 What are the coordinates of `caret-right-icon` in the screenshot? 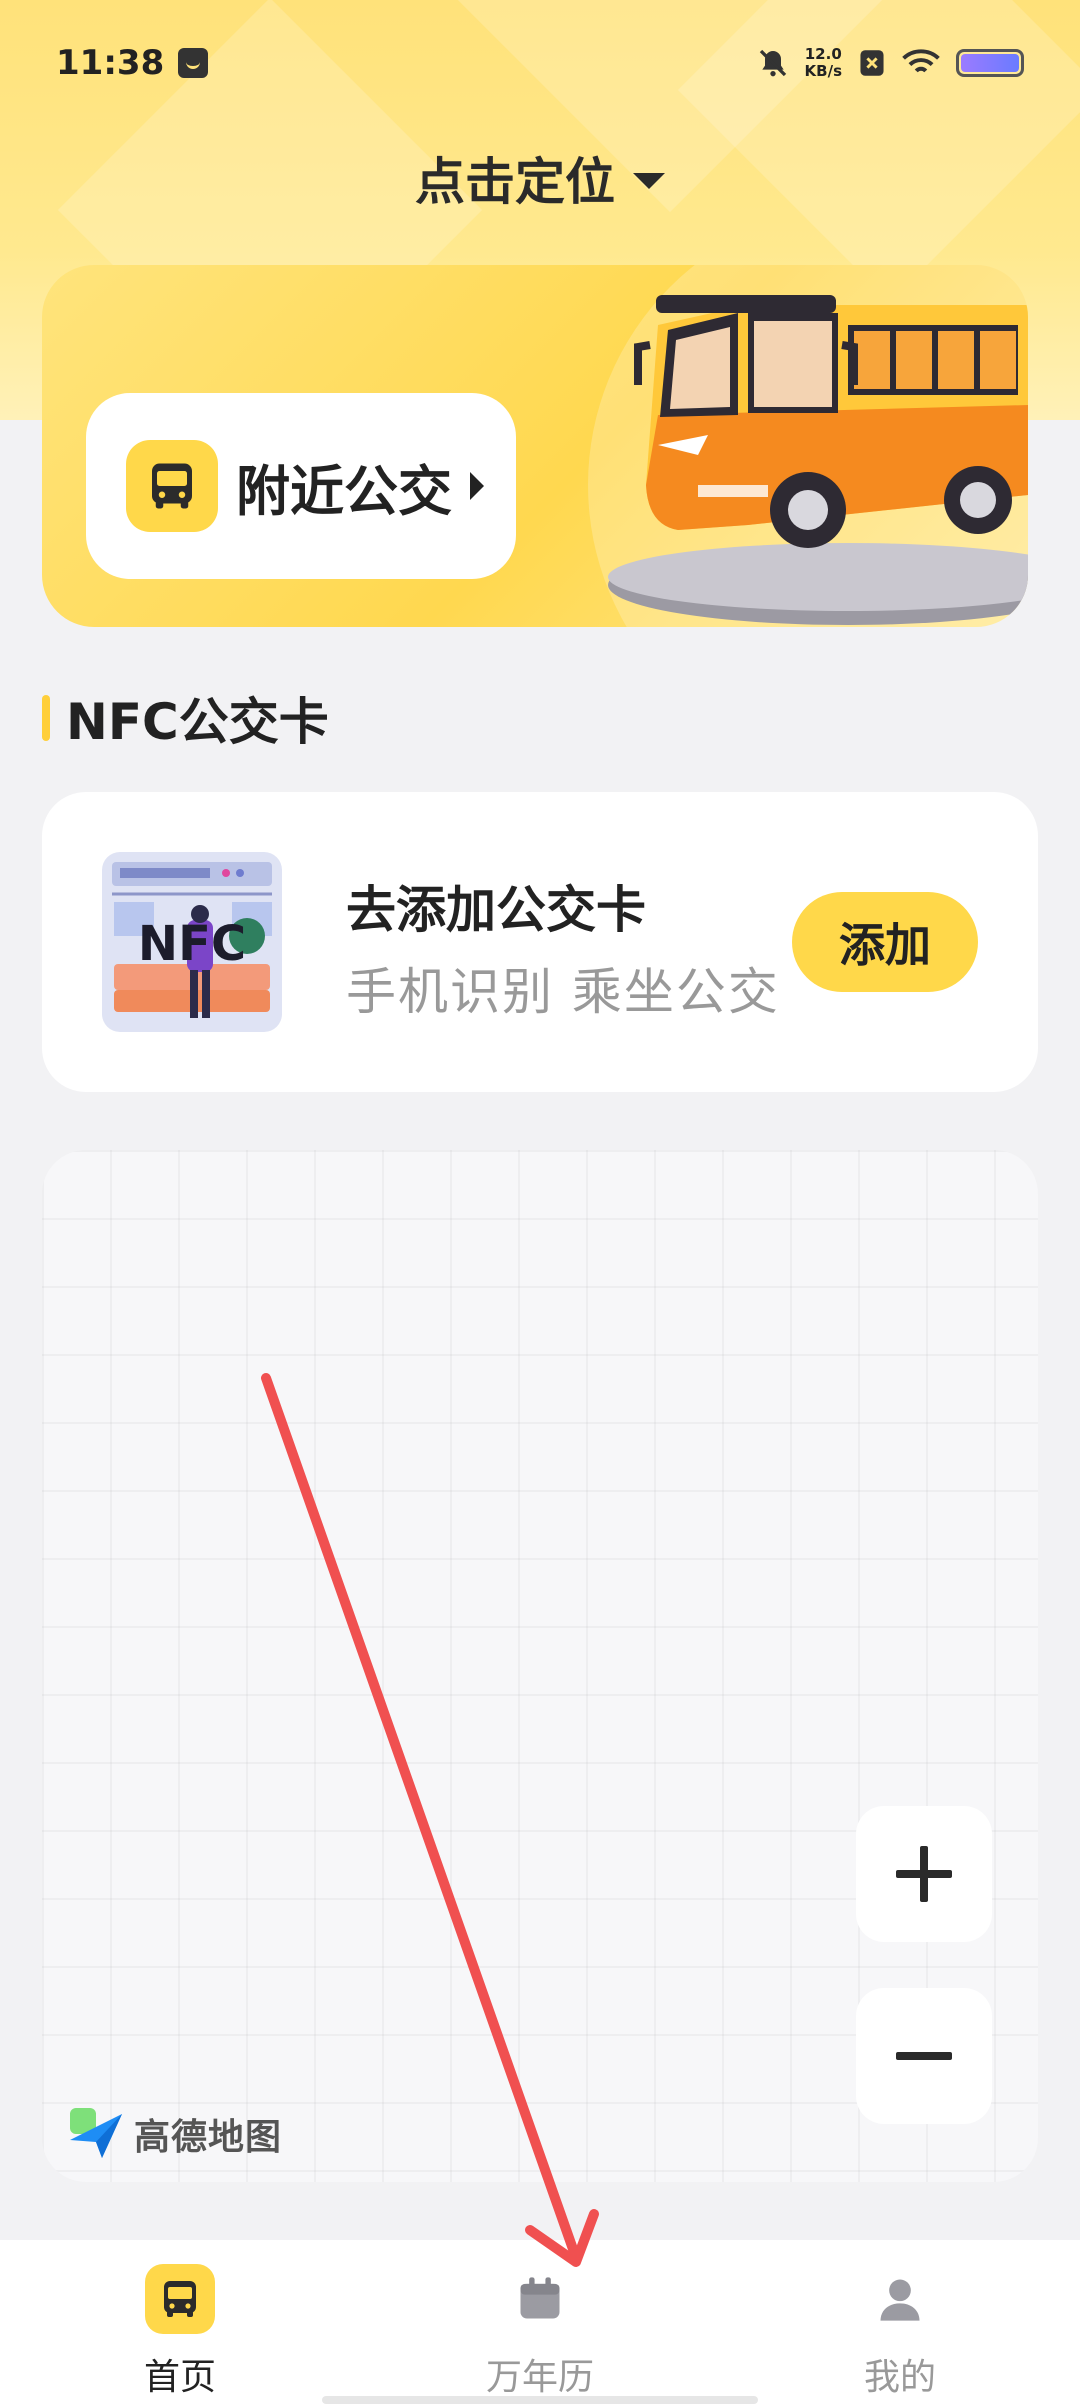 It's located at (477, 486).